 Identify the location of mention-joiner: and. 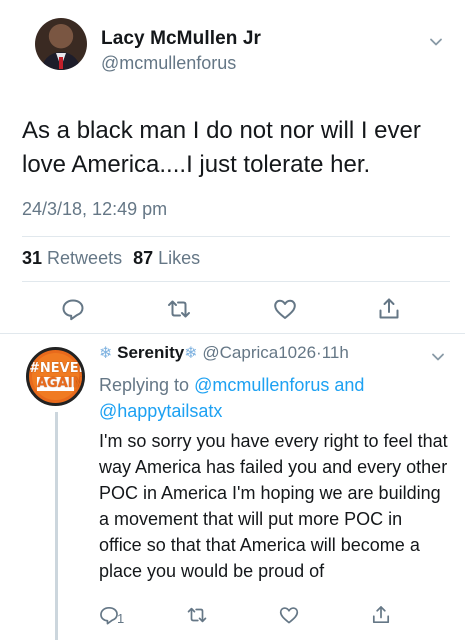
(349, 385).